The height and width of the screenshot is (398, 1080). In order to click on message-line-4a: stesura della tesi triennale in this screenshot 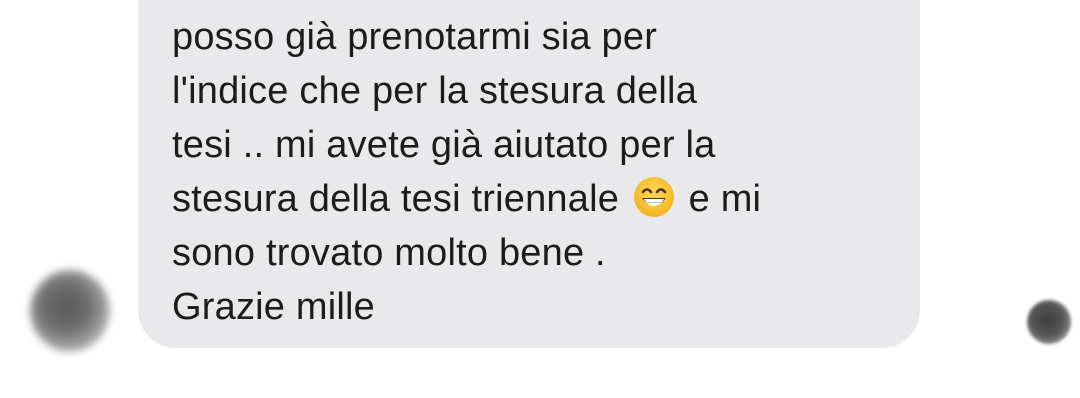, I will do `click(396, 199)`.